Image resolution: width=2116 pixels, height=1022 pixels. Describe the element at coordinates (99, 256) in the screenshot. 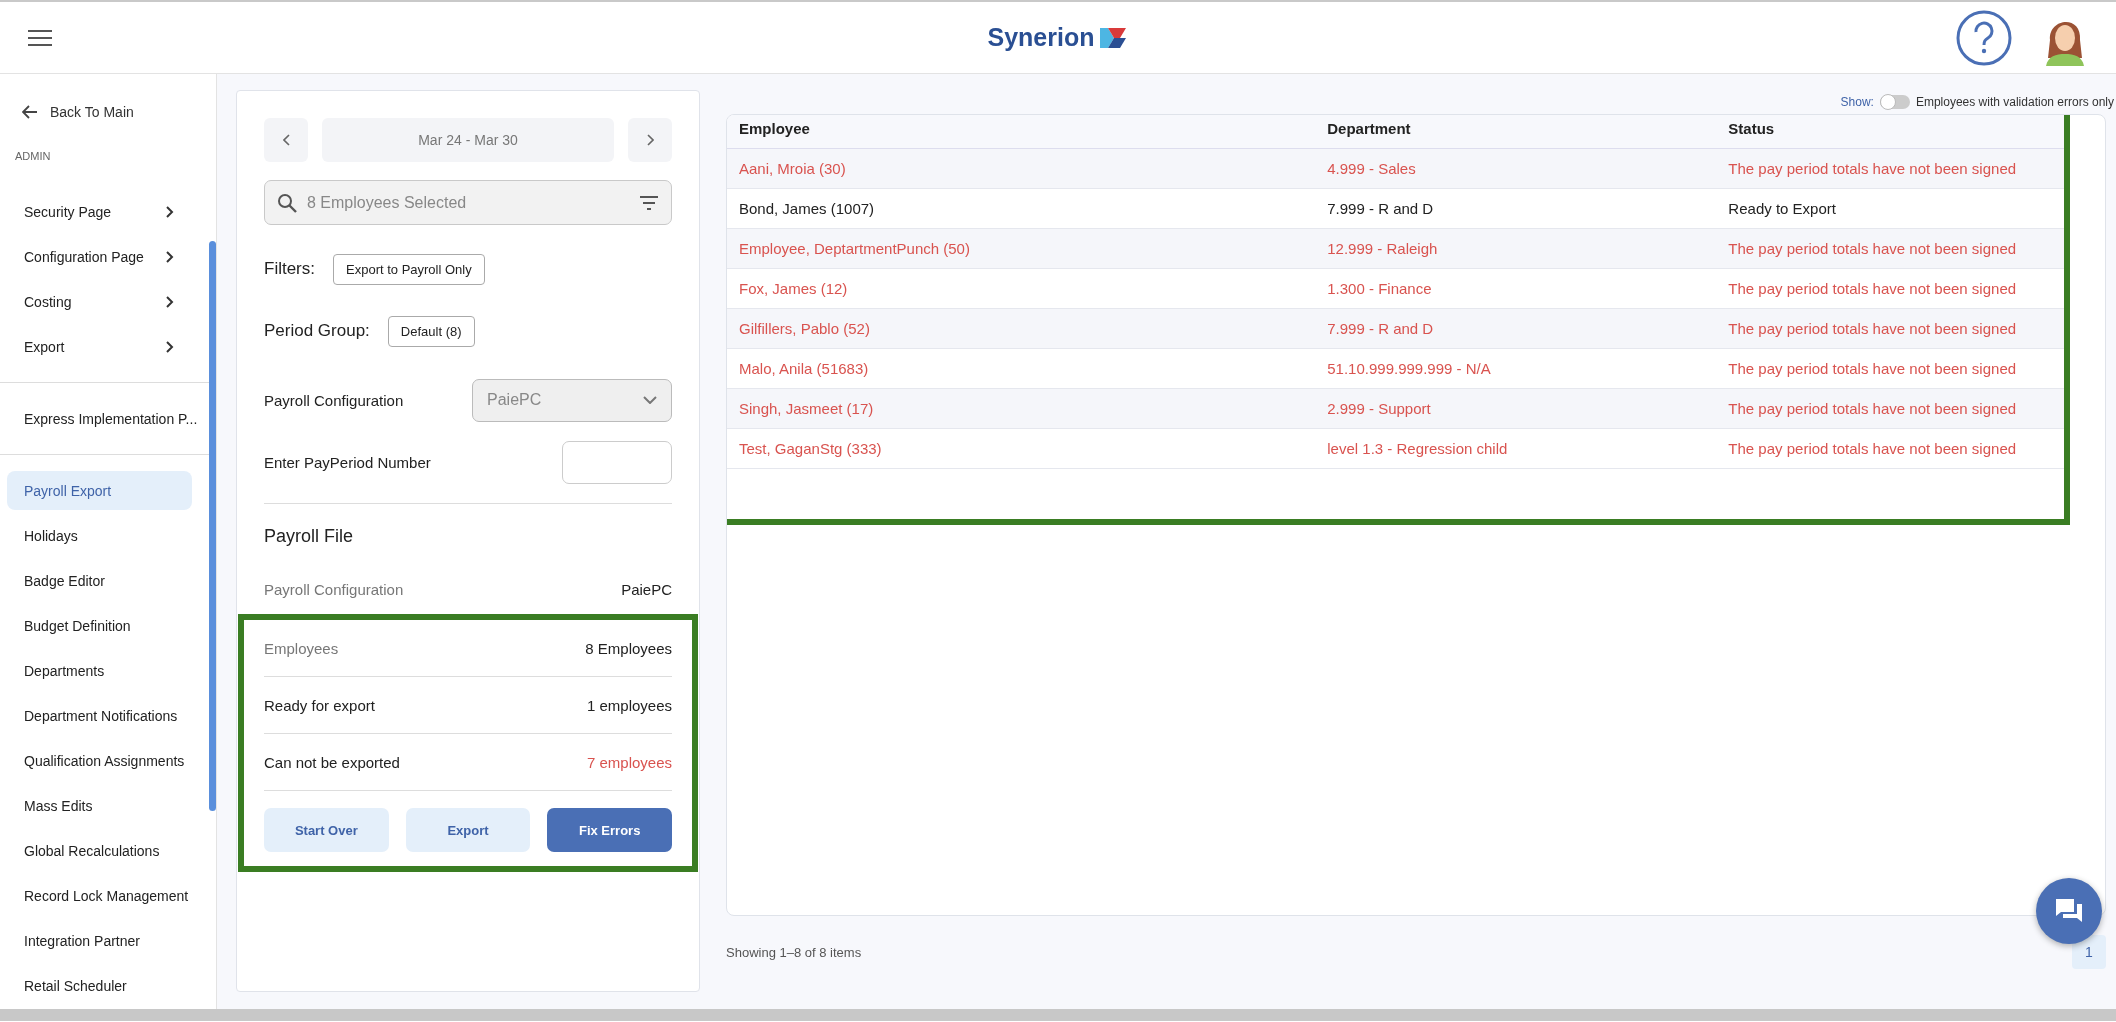

I see `sidebar-item: Configuration Page` at that location.